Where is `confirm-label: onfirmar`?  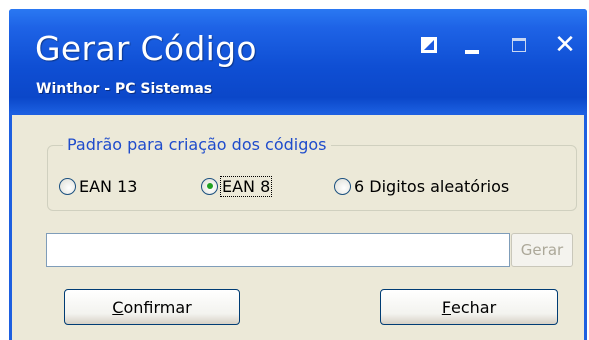 confirm-label: onfirmar is located at coordinates (157, 307).